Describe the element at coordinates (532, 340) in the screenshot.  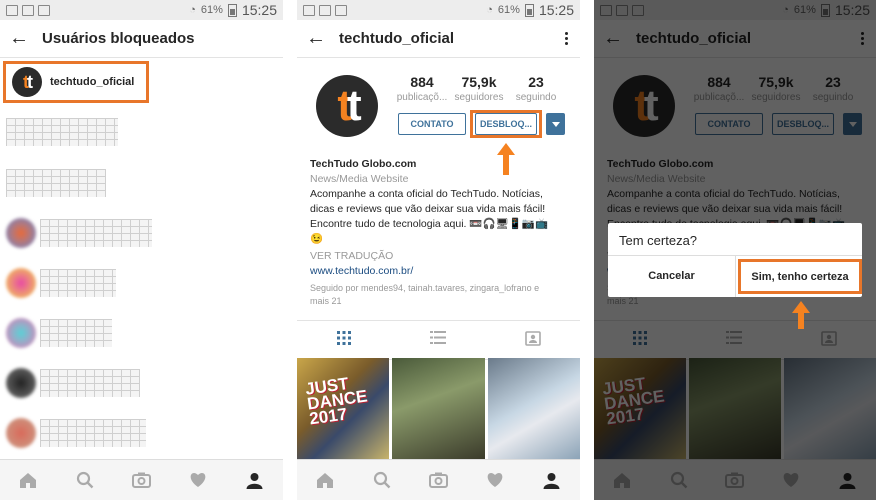
I see `tagged-icon` at that location.